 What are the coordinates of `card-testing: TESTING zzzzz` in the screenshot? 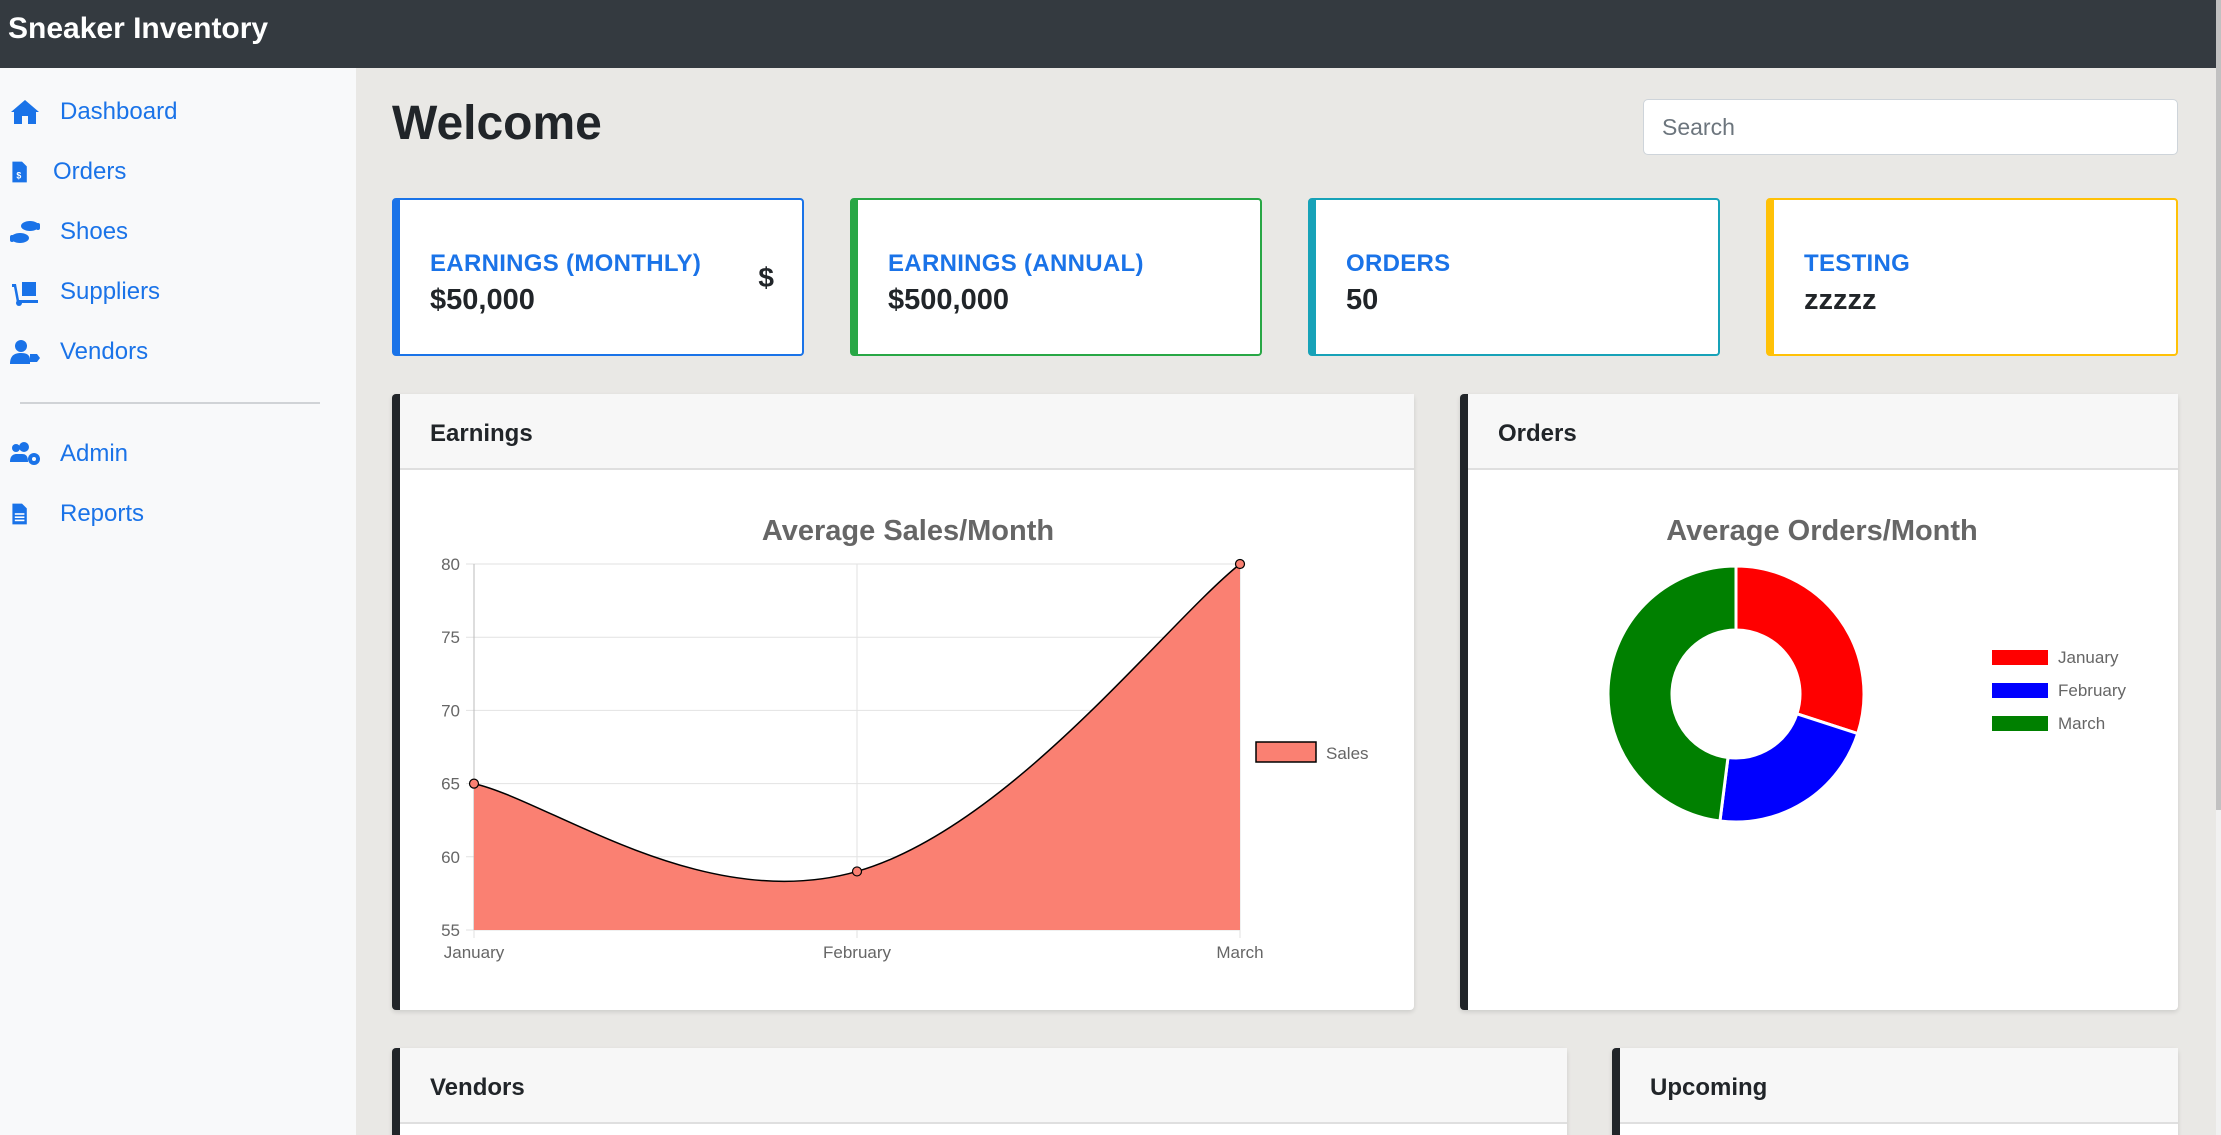 It's located at (1972, 277).